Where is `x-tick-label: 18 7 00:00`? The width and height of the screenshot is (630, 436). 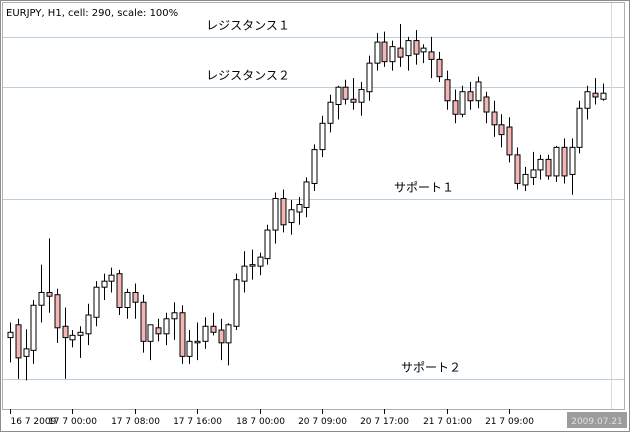 x-tick-label: 18 7 00:00 is located at coordinates (260, 422).